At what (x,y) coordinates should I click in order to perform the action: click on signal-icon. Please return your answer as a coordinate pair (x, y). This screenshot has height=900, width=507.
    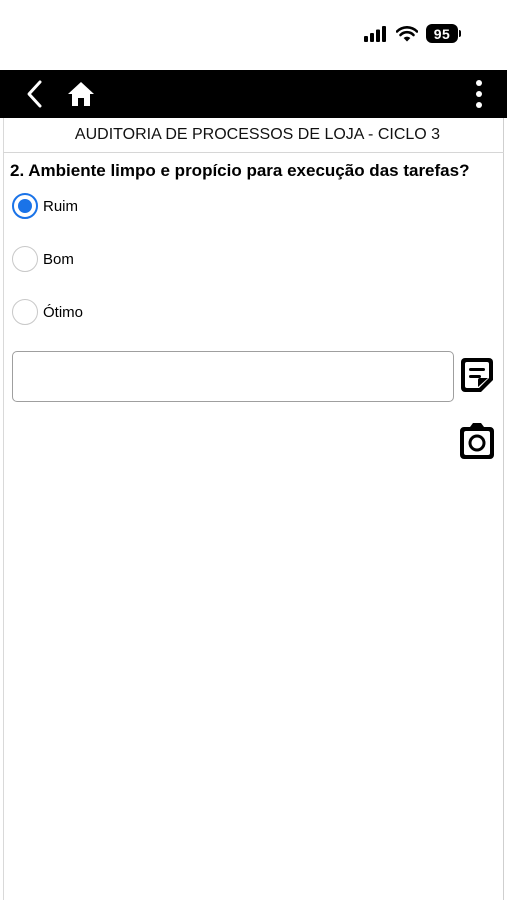
    Looking at the image, I should click on (375, 33).